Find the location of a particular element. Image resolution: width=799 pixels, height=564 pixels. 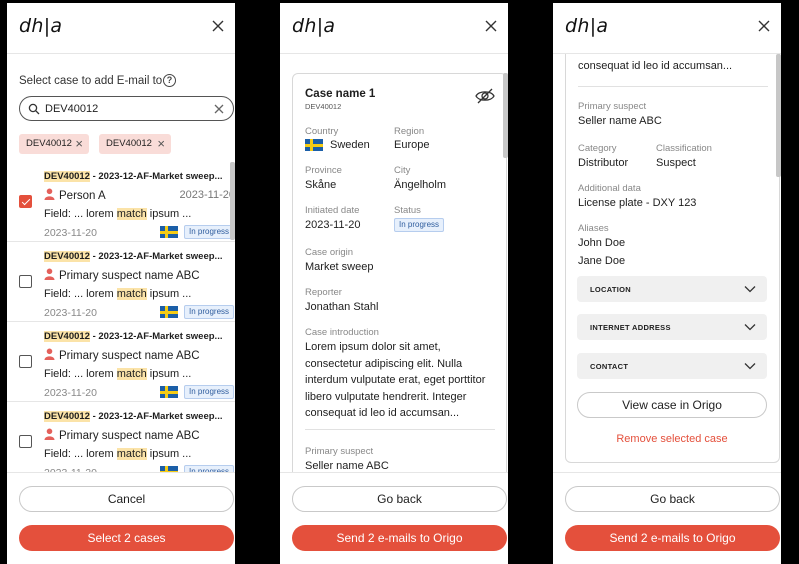

city-label: City is located at coordinates (402, 170).